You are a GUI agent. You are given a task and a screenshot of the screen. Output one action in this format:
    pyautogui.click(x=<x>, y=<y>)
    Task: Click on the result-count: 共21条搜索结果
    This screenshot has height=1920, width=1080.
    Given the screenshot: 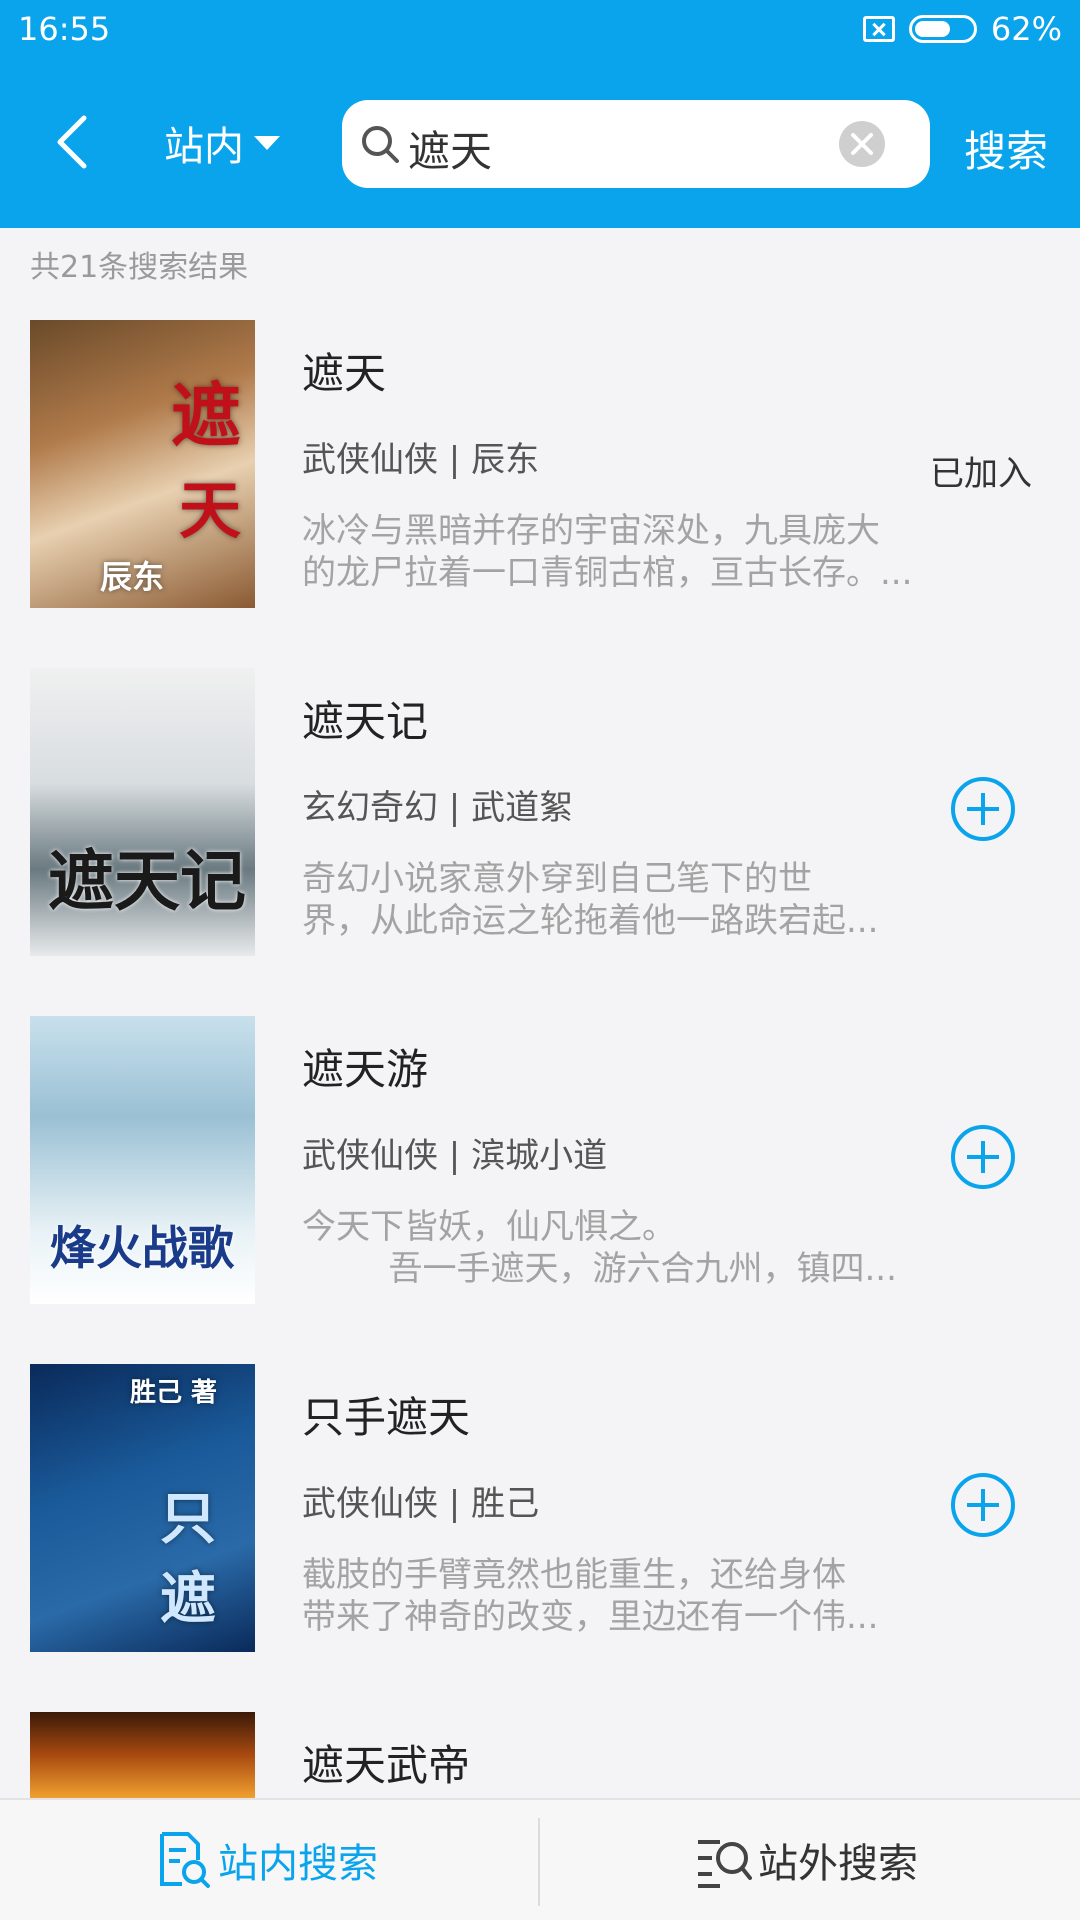 What is the action you would take?
    pyautogui.click(x=139, y=267)
    